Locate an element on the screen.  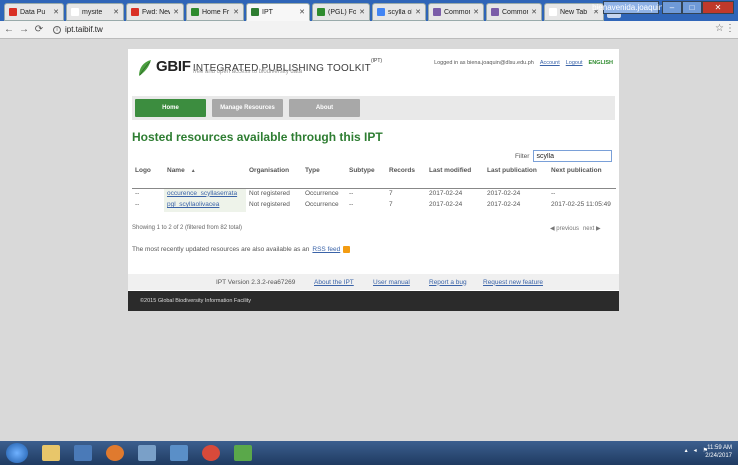
clock-date: 2/24/2017 is located at coordinates (718, 456).